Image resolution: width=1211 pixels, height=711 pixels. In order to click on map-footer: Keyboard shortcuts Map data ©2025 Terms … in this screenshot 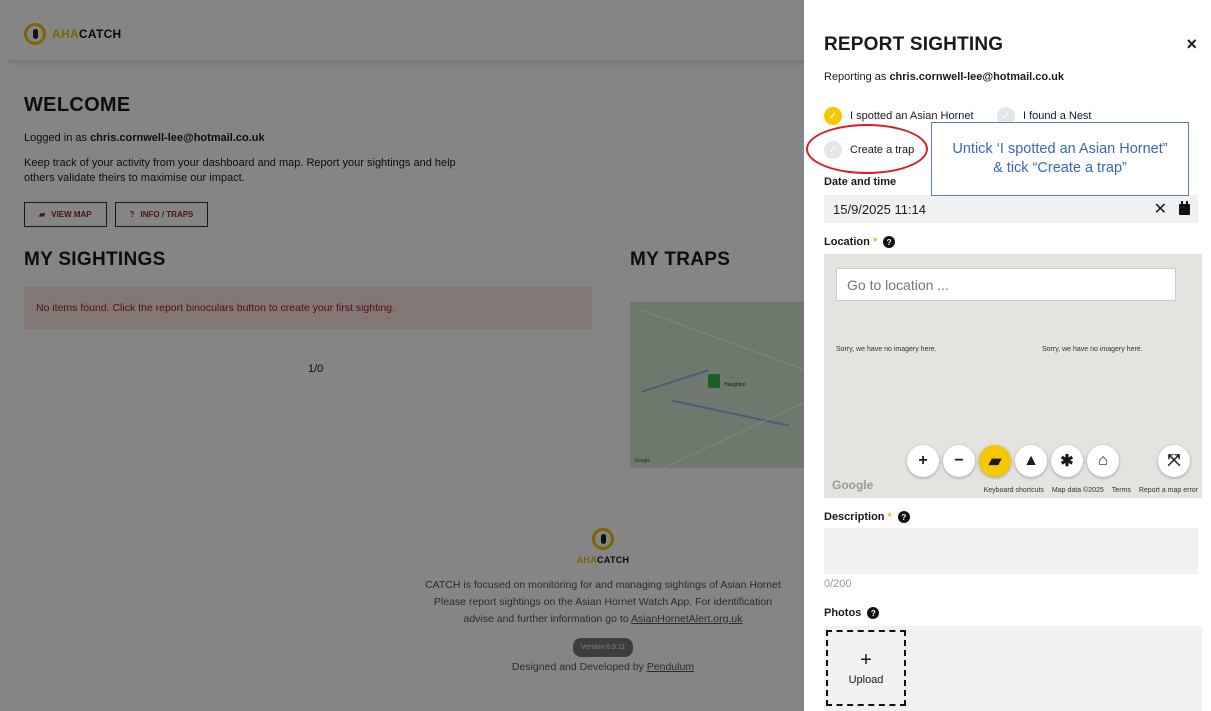, I will do `click(1091, 490)`.